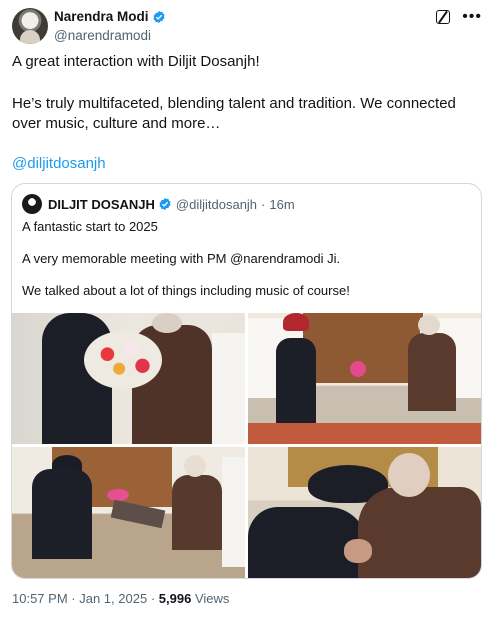 Image resolution: width=494 pixels, height=621 pixels. What do you see at coordinates (59, 164) in the screenshot?
I see `mention-link: @diljitdosanjh` at bounding box center [59, 164].